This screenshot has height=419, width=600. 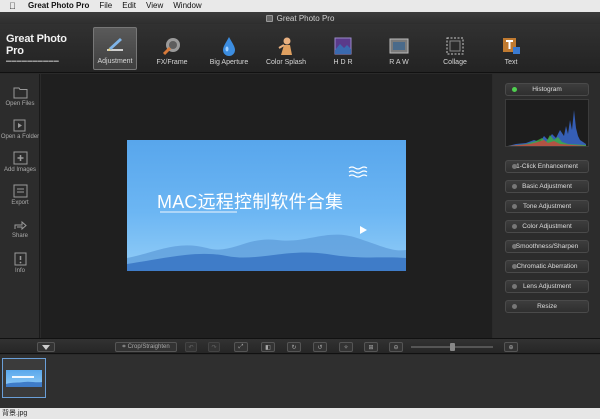 I want to click on zoom-in-button: ⊕, so click(x=511, y=347).